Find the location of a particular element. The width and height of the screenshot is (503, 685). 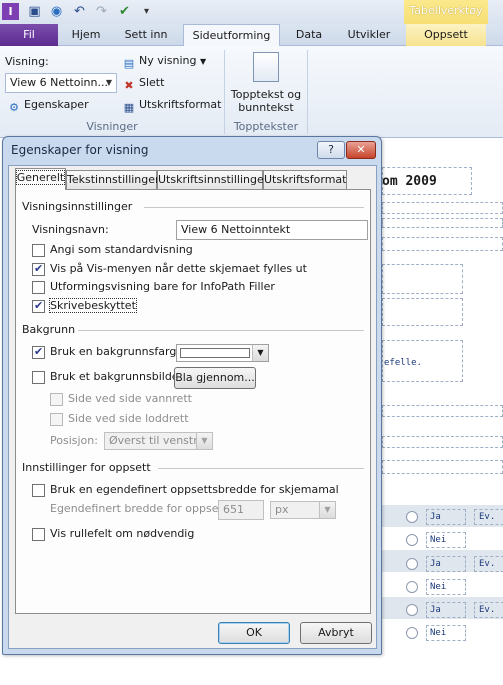

delete-view-button: ✖ Slett is located at coordinates (143, 84).